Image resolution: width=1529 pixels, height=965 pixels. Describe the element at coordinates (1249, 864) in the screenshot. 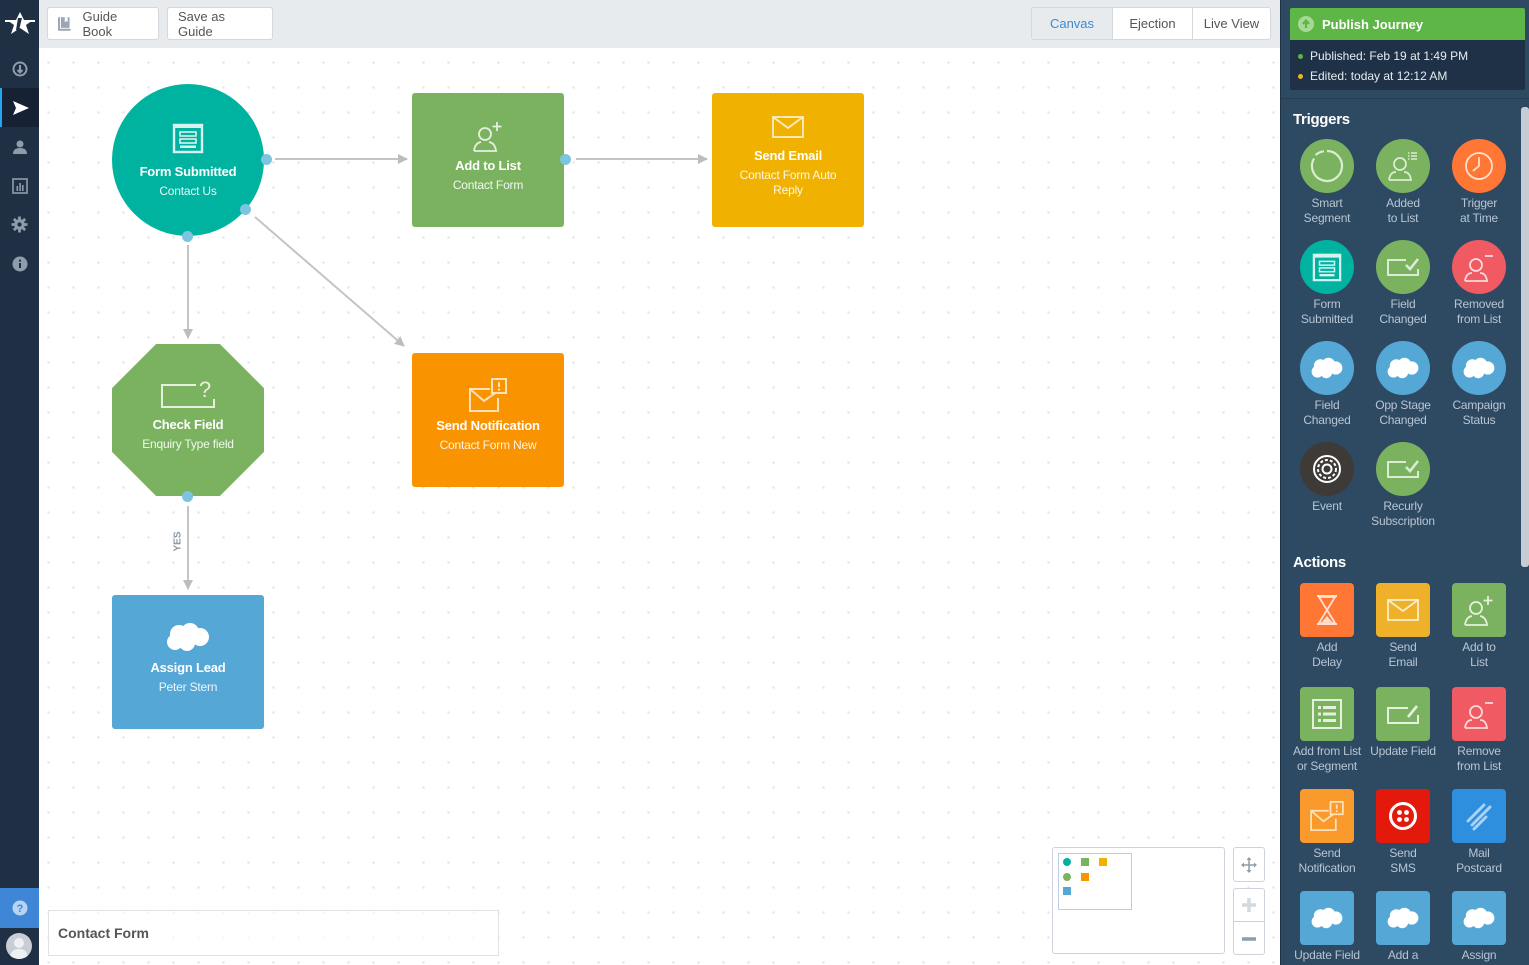

I see `pan-button` at that location.